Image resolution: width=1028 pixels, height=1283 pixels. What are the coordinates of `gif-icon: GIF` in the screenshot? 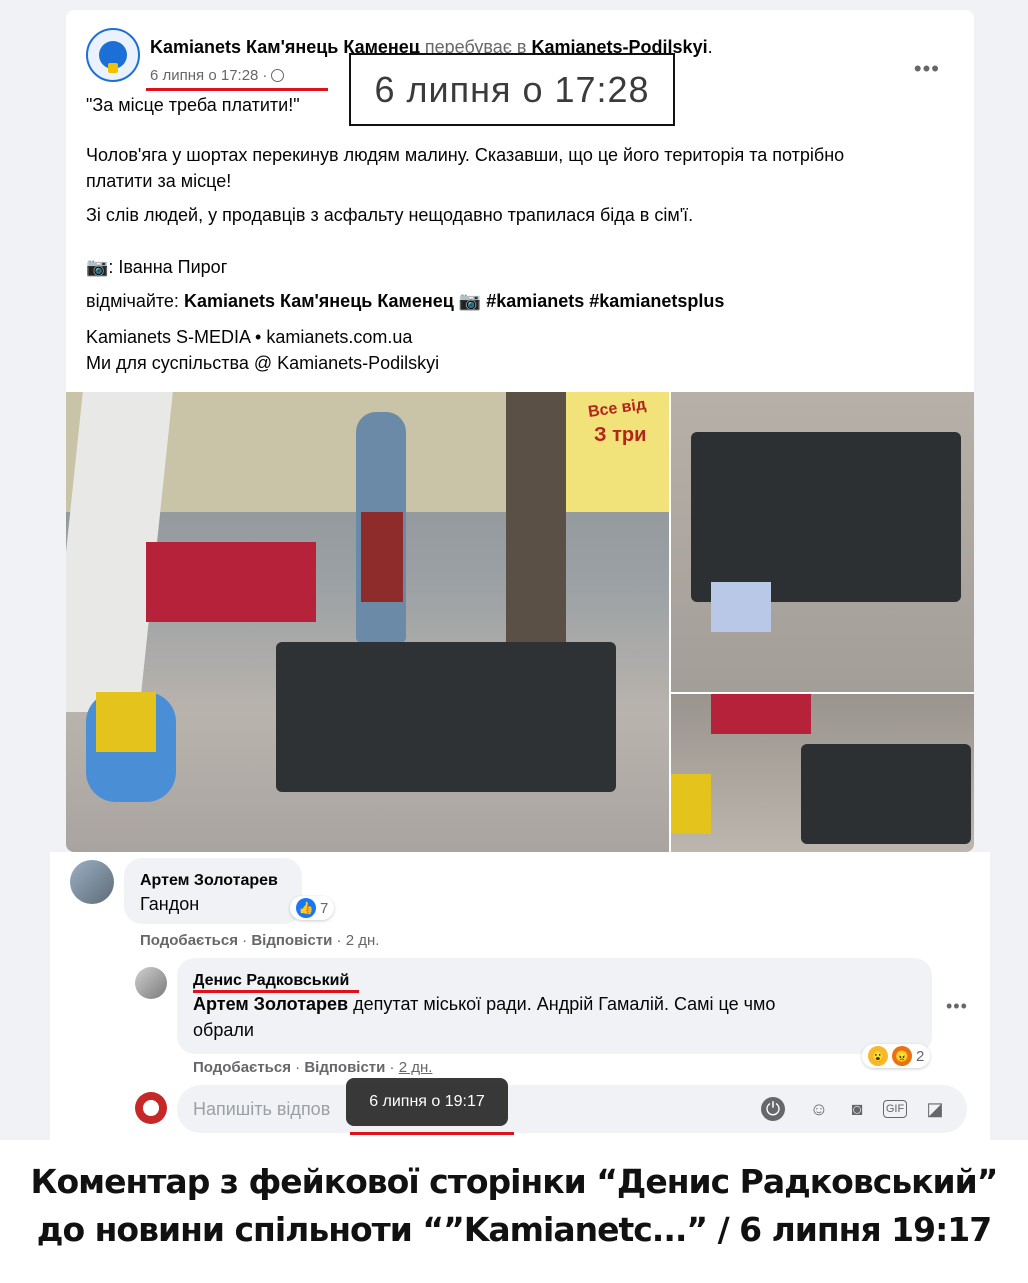 It's located at (895, 1109).